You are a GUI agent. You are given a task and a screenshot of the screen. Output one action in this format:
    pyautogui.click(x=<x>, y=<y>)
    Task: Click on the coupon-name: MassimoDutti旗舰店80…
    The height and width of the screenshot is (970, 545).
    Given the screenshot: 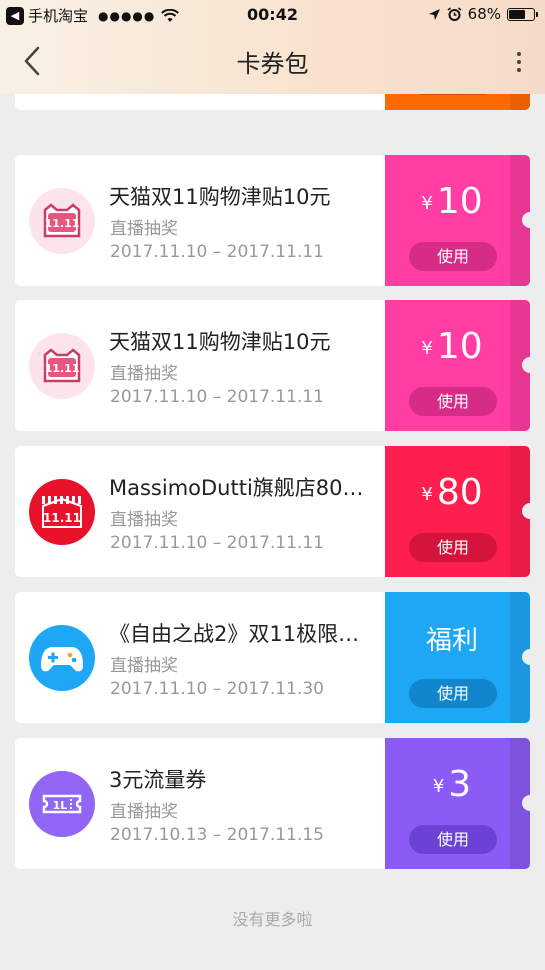 What is the action you would take?
    pyautogui.click(x=236, y=488)
    